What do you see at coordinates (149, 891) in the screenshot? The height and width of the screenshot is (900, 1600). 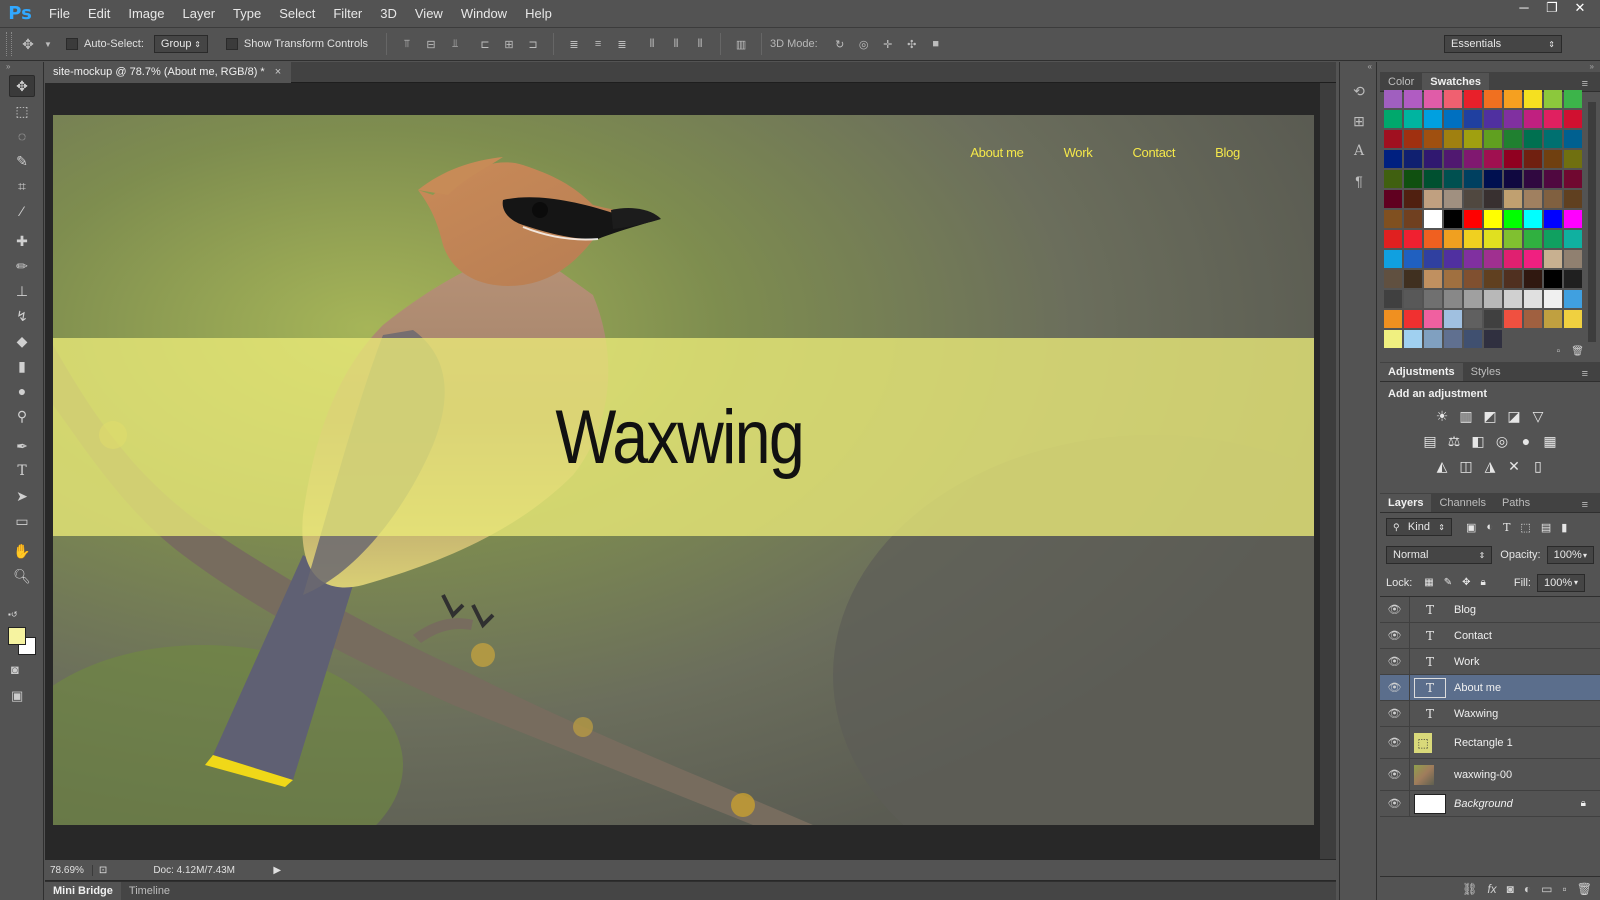 I see `tab-timeline: Timeline` at bounding box center [149, 891].